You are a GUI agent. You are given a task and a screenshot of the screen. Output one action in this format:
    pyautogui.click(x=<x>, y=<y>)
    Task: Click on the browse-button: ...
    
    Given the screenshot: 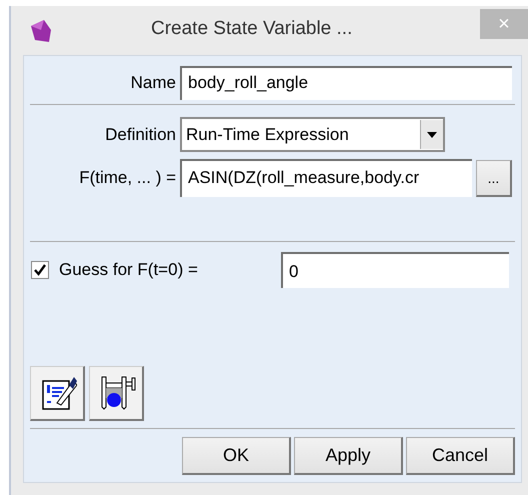 What is the action you would take?
    pyautogui.click(x=494, y=178)
    